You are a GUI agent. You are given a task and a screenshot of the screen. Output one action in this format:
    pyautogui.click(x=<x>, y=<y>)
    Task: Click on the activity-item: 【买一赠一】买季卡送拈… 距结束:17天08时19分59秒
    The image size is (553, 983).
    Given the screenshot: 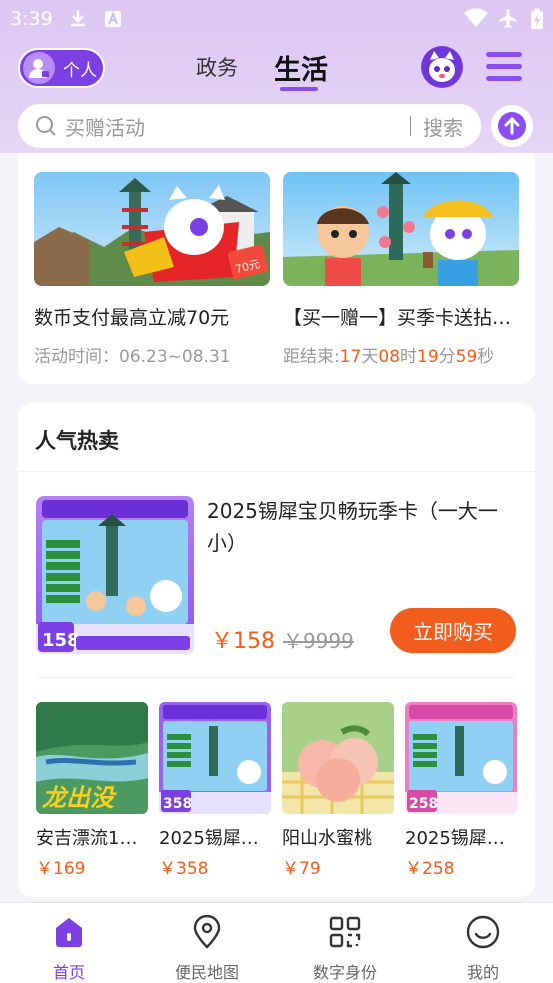 What is the action you would take?
    pyautogui.click(x=401, y=269)
    